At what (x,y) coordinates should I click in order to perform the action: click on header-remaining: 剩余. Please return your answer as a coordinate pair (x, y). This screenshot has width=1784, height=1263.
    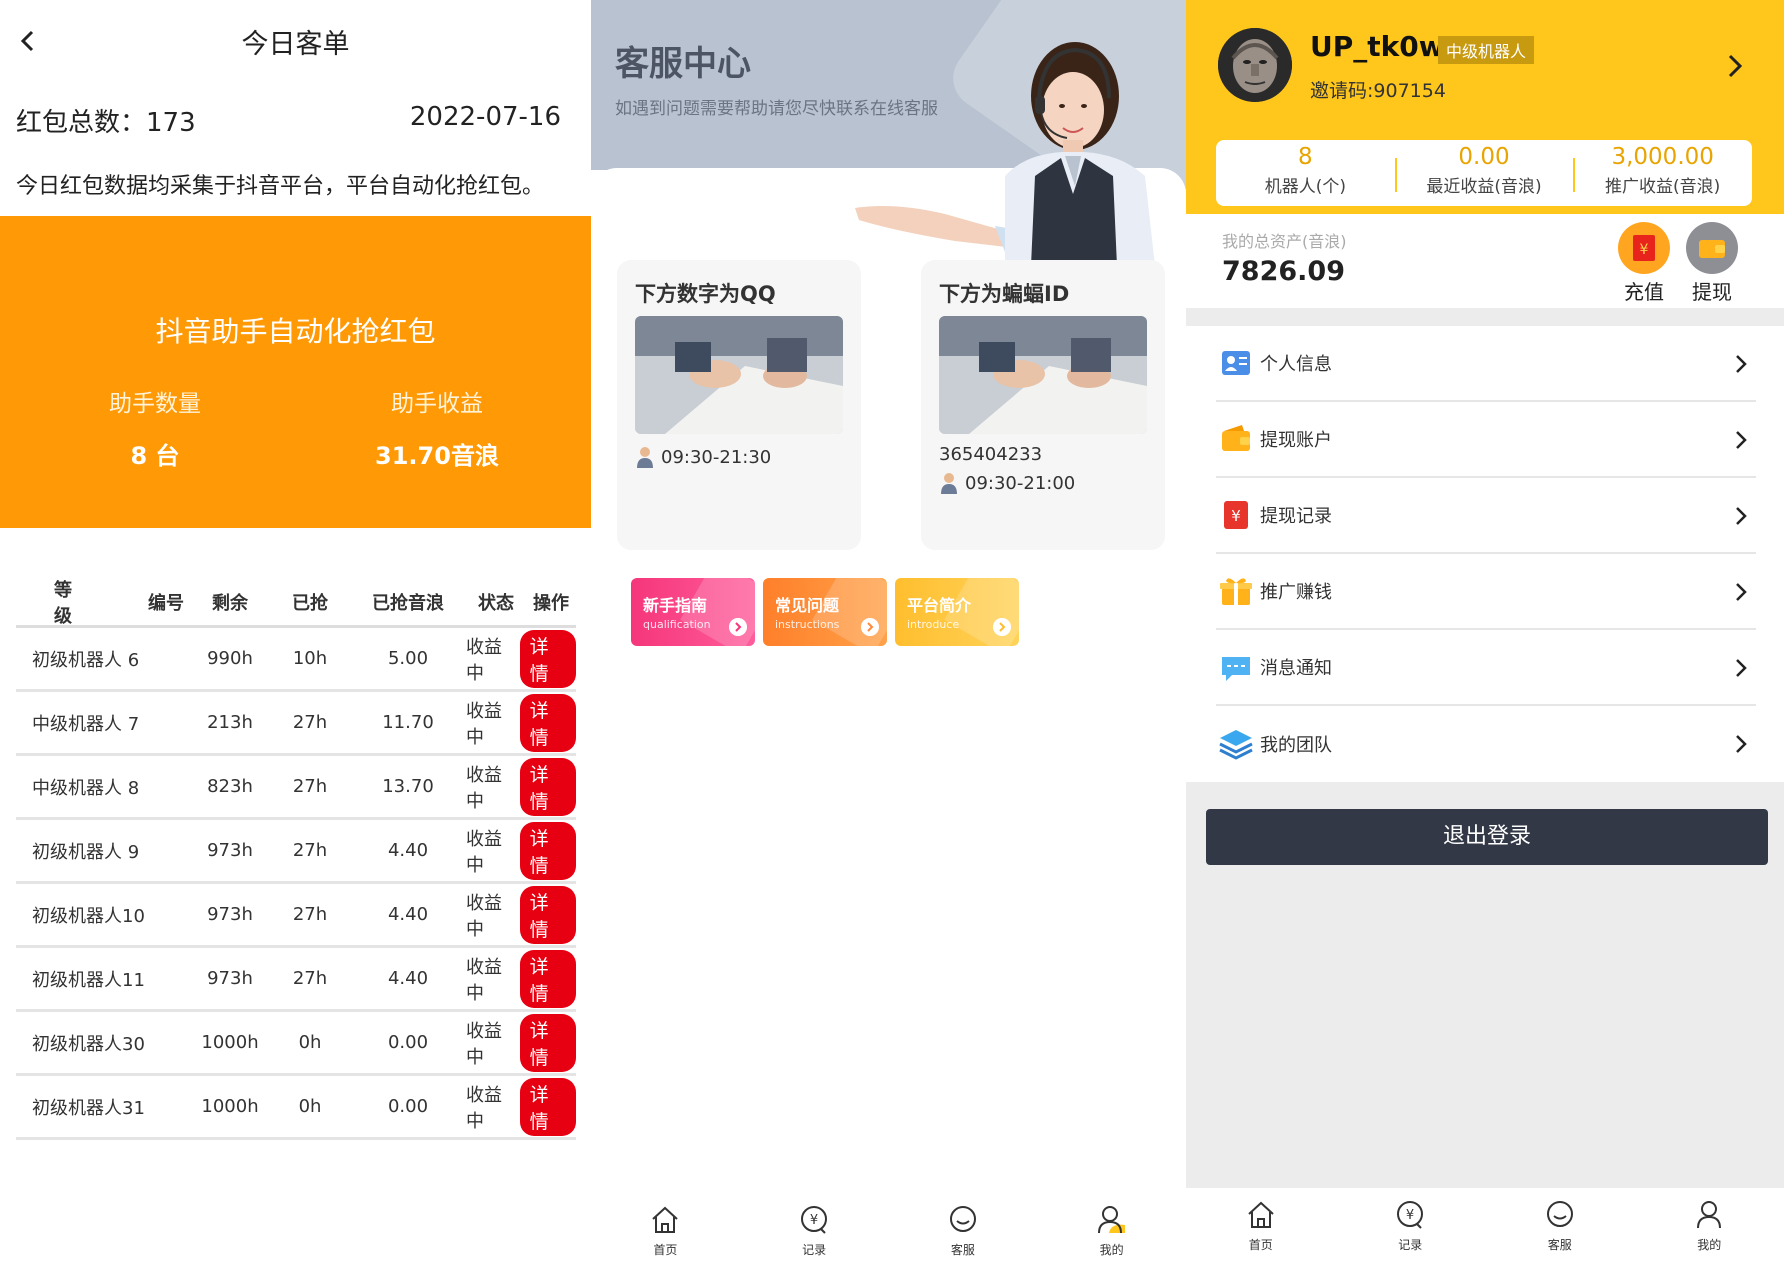
    Looking at the image, I should click on (230, 603).